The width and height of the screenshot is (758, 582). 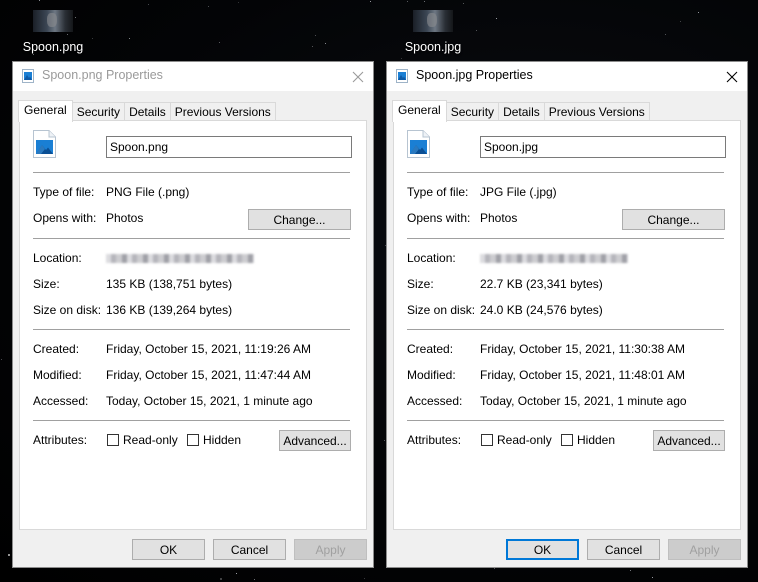 I want to click on size-on-disk-value: 24.0 KB (24,576 bytes), so click(x=541, y=310).